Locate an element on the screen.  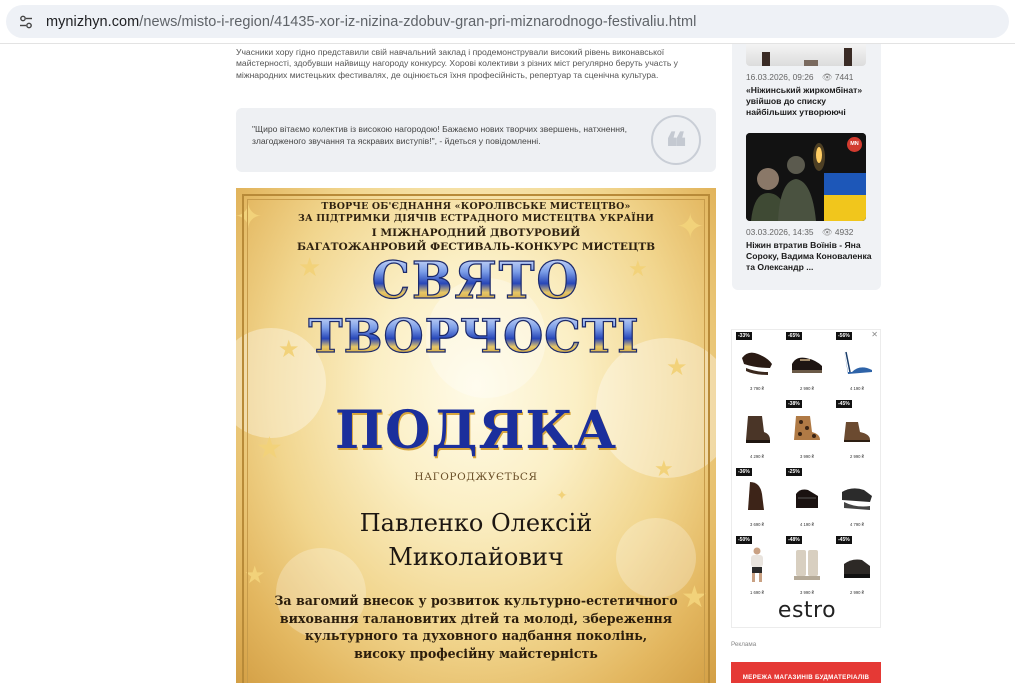
ad-product: -56% 4 190 ₴ is located at coordinates (857, 364).